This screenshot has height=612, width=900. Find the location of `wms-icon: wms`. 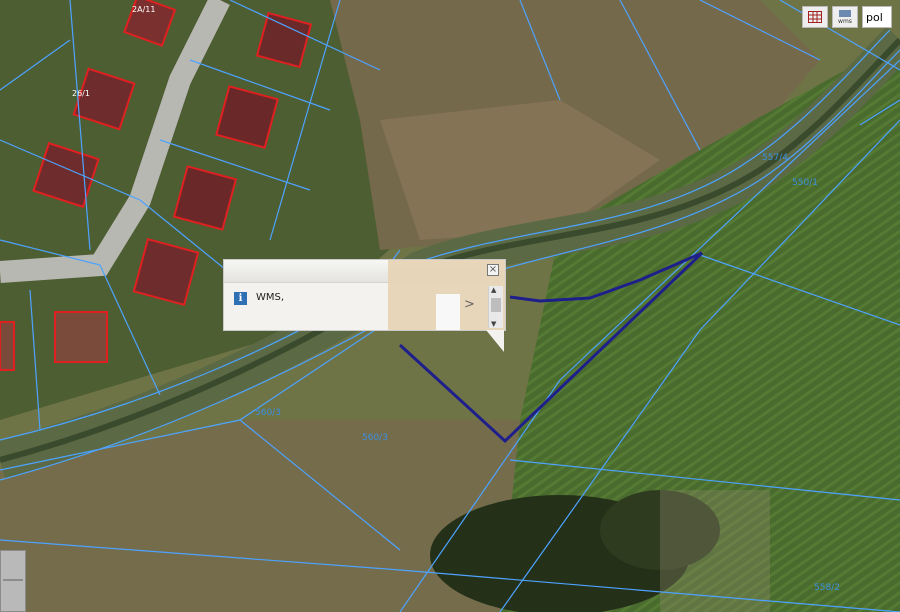

wms-icon: wms is located at coordinates (845, 17).